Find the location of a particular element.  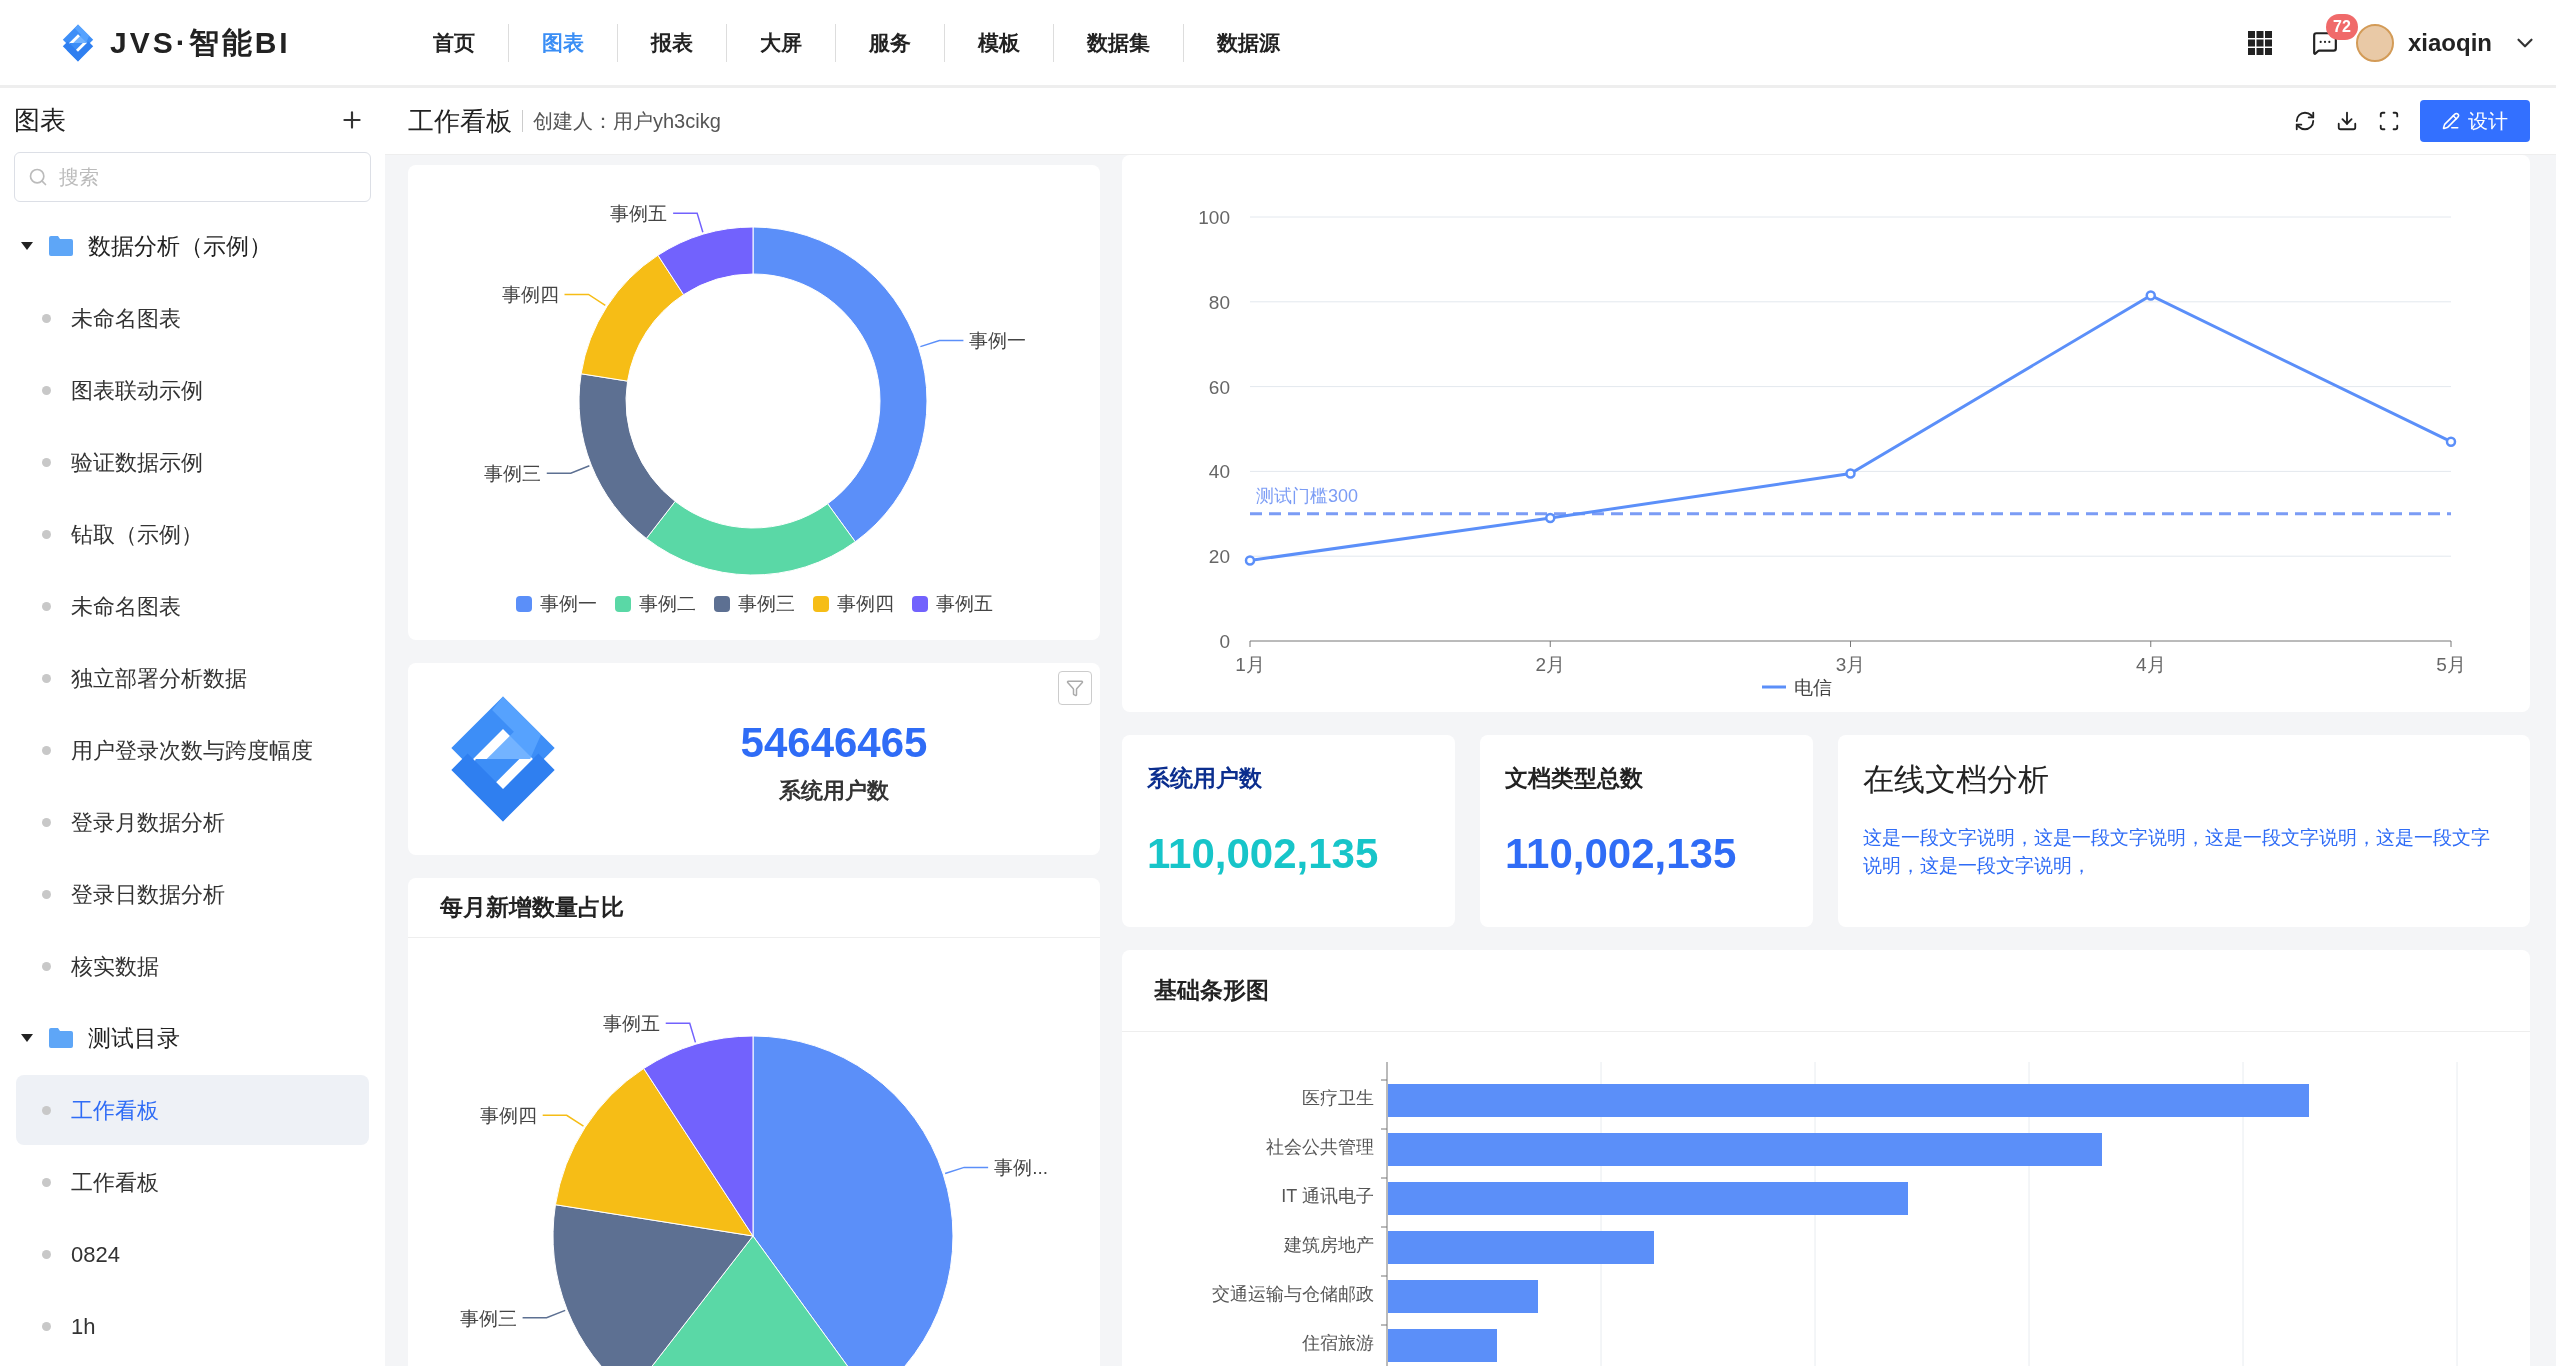

stat-title: 系统用户数 is located at coordinates (1205, 778).